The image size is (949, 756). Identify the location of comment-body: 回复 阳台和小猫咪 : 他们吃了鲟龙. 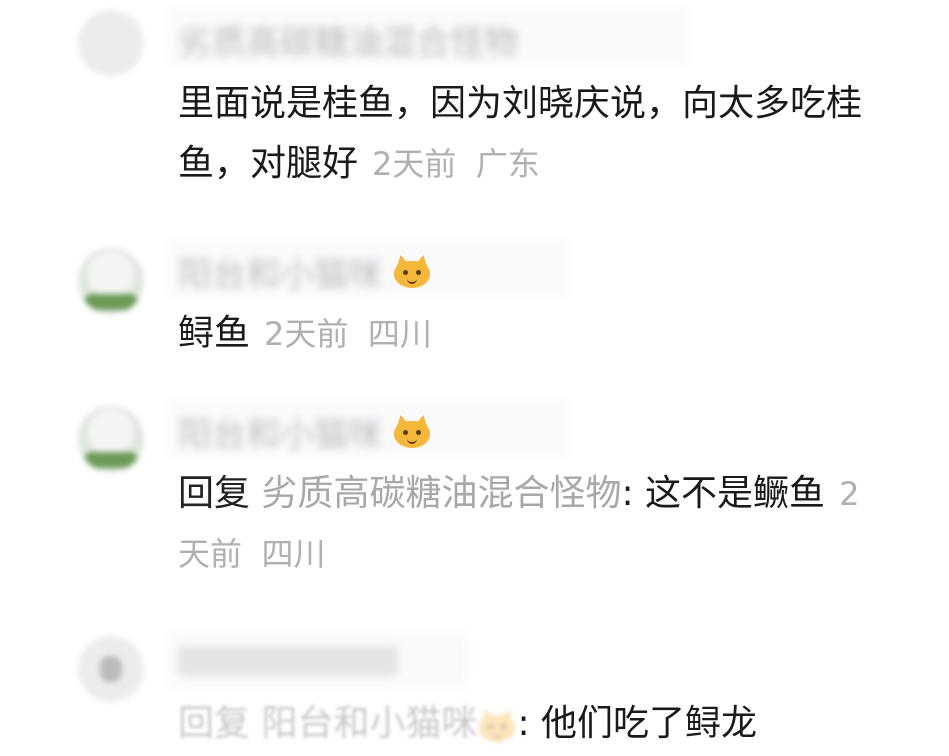
(528, 724).